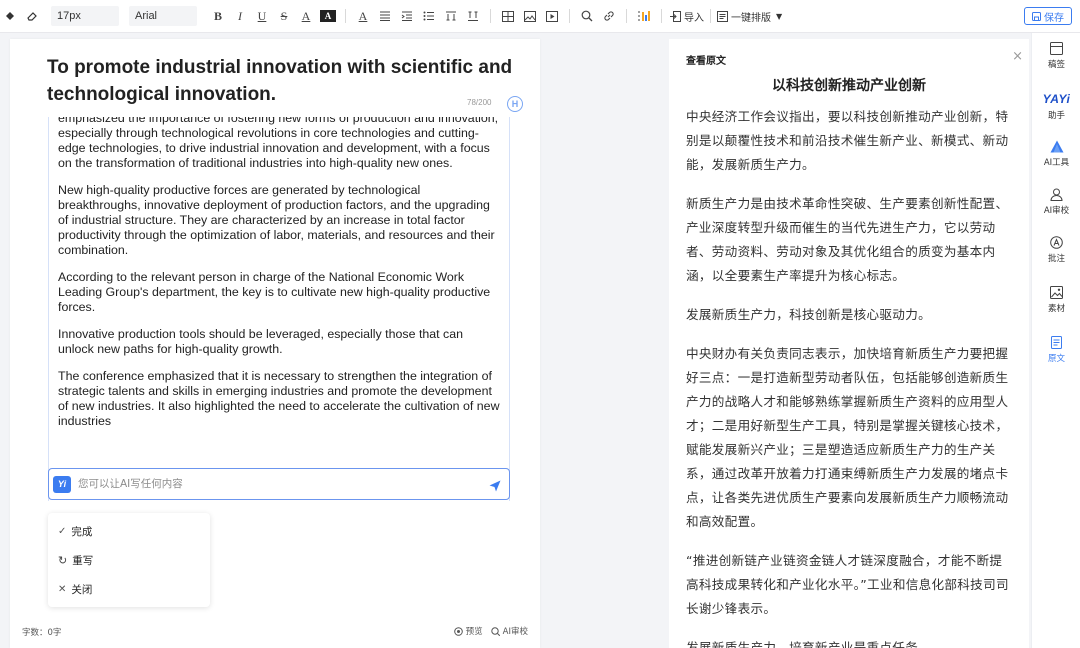  Describe the element at coordinates (1056, 309) in the screenshot. I see `sidebar-item-label: 素材` at that location.